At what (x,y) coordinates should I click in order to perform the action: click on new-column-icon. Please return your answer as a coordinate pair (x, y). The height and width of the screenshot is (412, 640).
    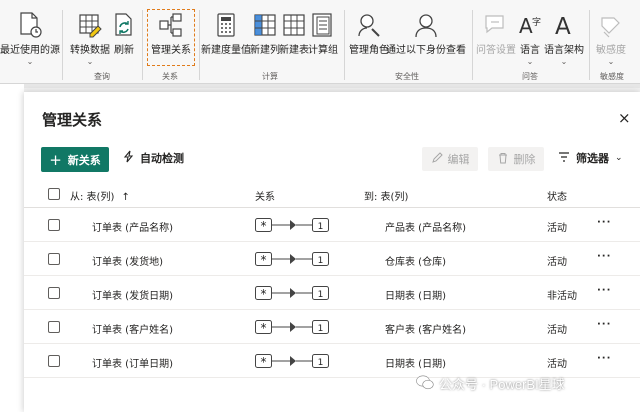
    Looking at the image, I should click on (265, 25).